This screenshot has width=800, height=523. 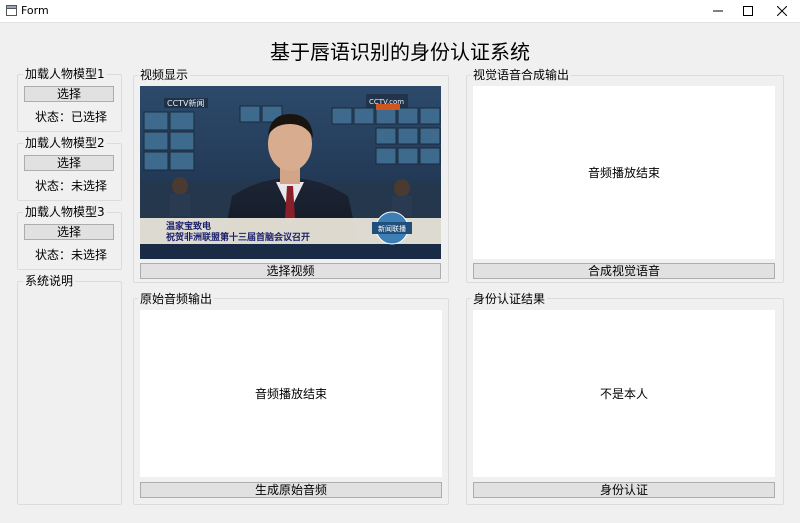 I want to click on model-1-select-button: 选择, so click(x=69, y=94).